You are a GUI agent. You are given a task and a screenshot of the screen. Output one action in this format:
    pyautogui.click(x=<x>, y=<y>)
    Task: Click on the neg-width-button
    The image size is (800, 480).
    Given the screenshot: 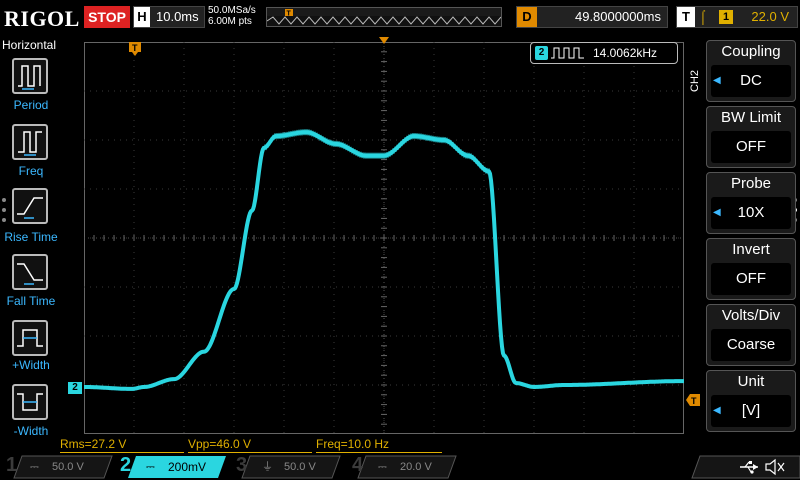 What is the action you would take?
    pyautogui.click(x=30, y=402)
    